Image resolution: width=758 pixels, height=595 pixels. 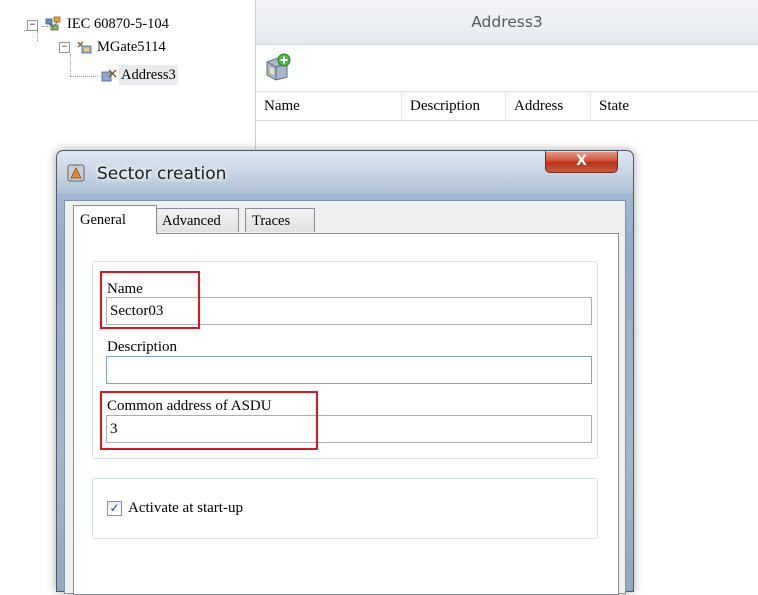 I want to click on tree-item-iec104: − IEC 60870-5-104, so click(x=127, y=18).